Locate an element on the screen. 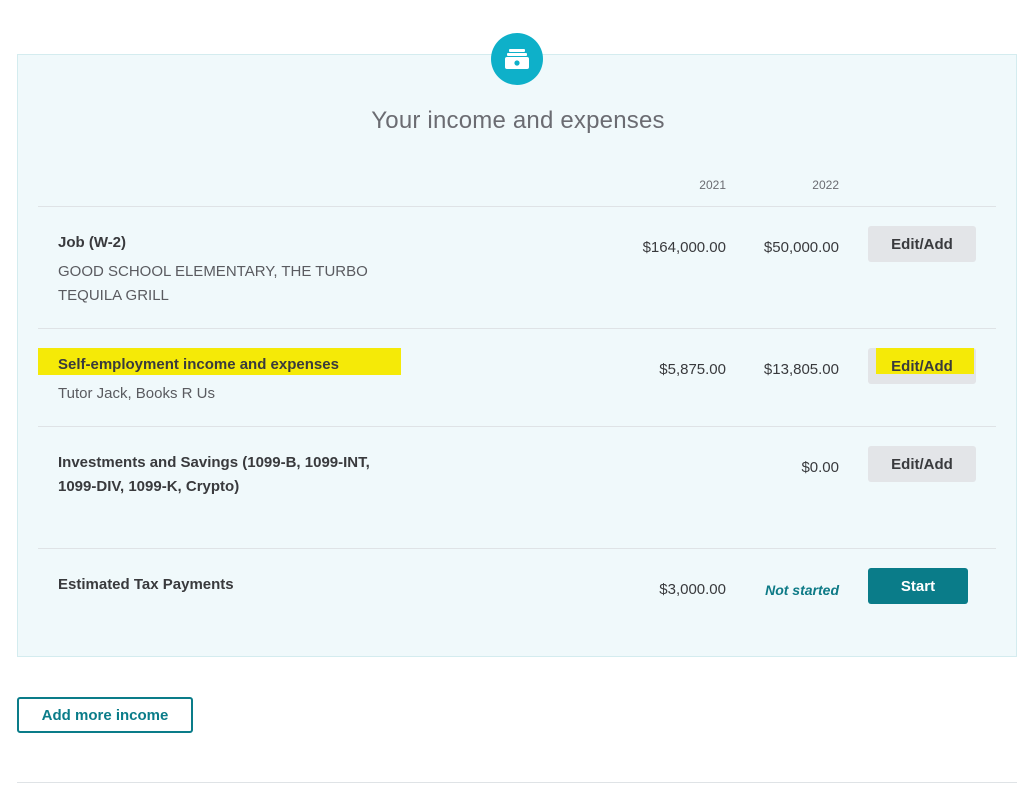 The height and width of the screenshot is (787, 1035). status-not-started: Not started is located at coordinates (802, 590).